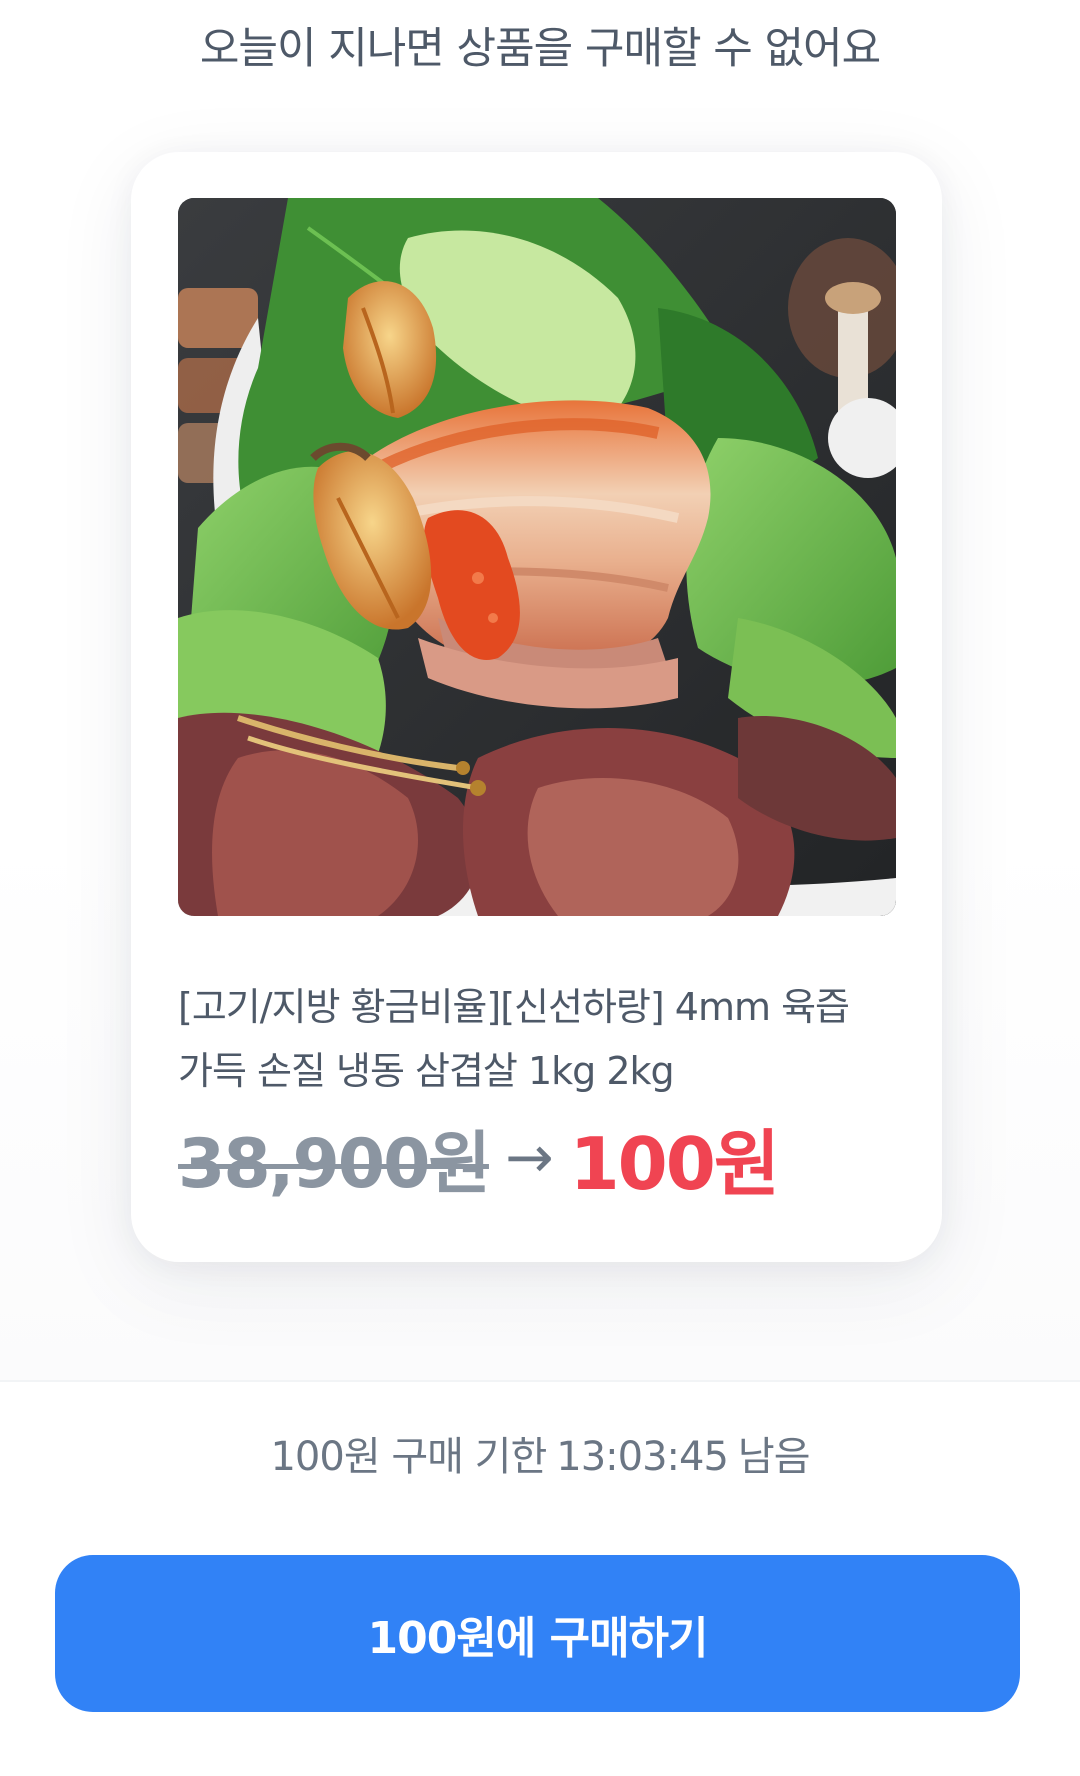 Image resolution: width=1080 pixels, height=1776 pixels. What do you see at coordinates (334, 1164) in the screenshot?
I see `original-price: 38,900원` at bounding box center [334, 1164].